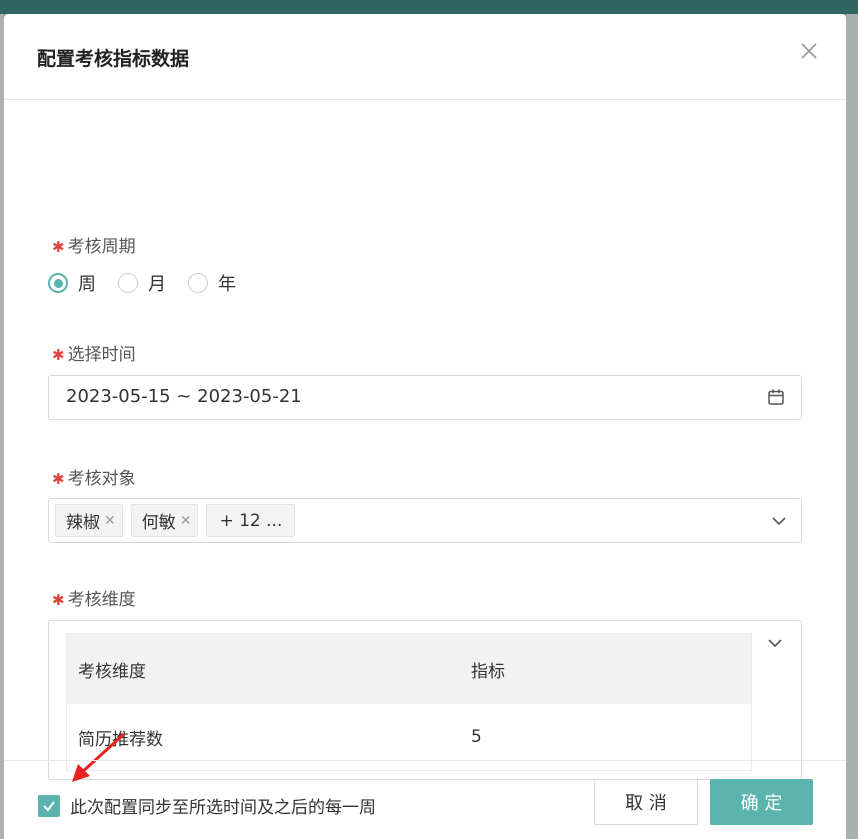 This screenshot has height=839, width=858. What do you see at coordinates (49, 805) in the screenshot?
I see `checkbox-checked-icon` at bounding box center [49, 805].